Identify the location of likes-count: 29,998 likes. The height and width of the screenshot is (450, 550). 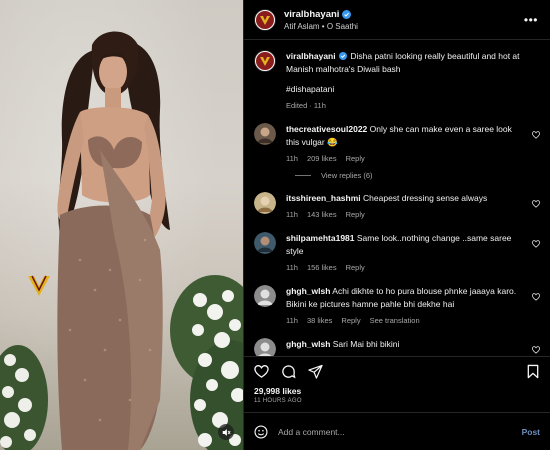
(397, 391).